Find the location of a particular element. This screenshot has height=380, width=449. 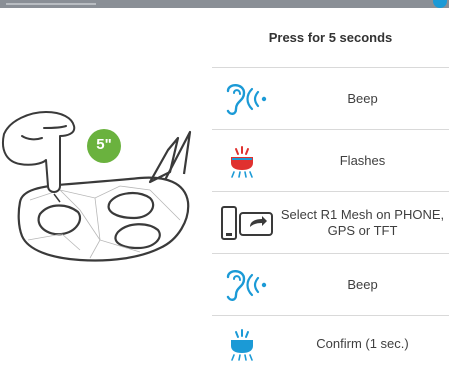

step-label: Flashes is located at coordinates (362, 160).